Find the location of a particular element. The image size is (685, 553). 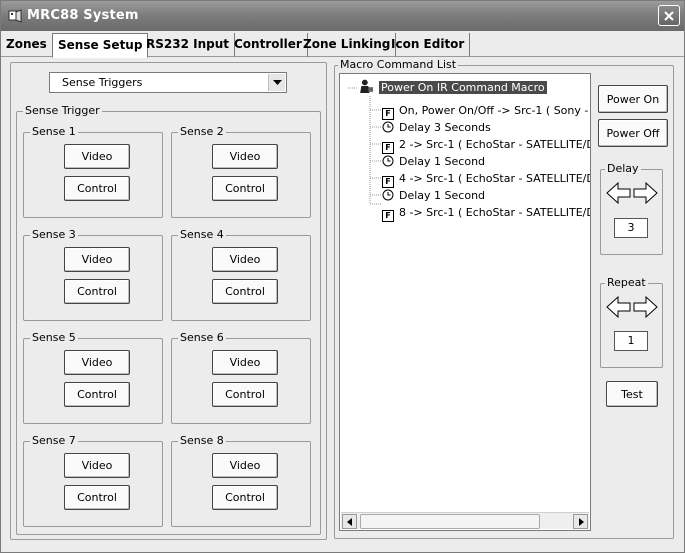

sense-3-label: Sense 3 is located at coordinates (54, 235).